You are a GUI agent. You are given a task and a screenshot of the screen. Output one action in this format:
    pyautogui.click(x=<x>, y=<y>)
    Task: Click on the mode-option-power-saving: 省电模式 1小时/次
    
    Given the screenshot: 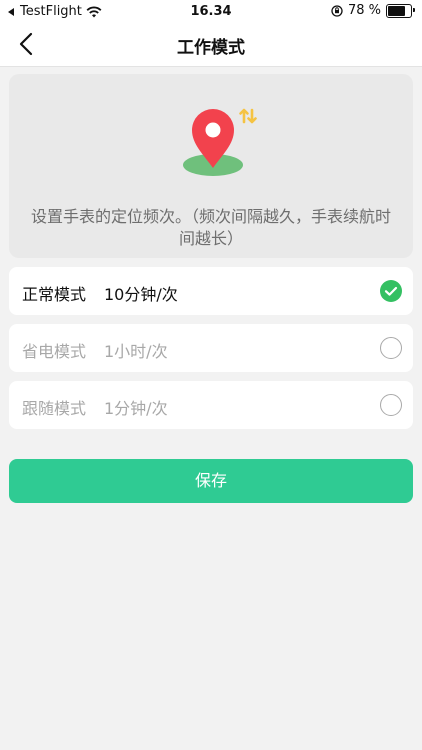 What is the action you would take?
    pyautogui.click(x=211, y=348)
    